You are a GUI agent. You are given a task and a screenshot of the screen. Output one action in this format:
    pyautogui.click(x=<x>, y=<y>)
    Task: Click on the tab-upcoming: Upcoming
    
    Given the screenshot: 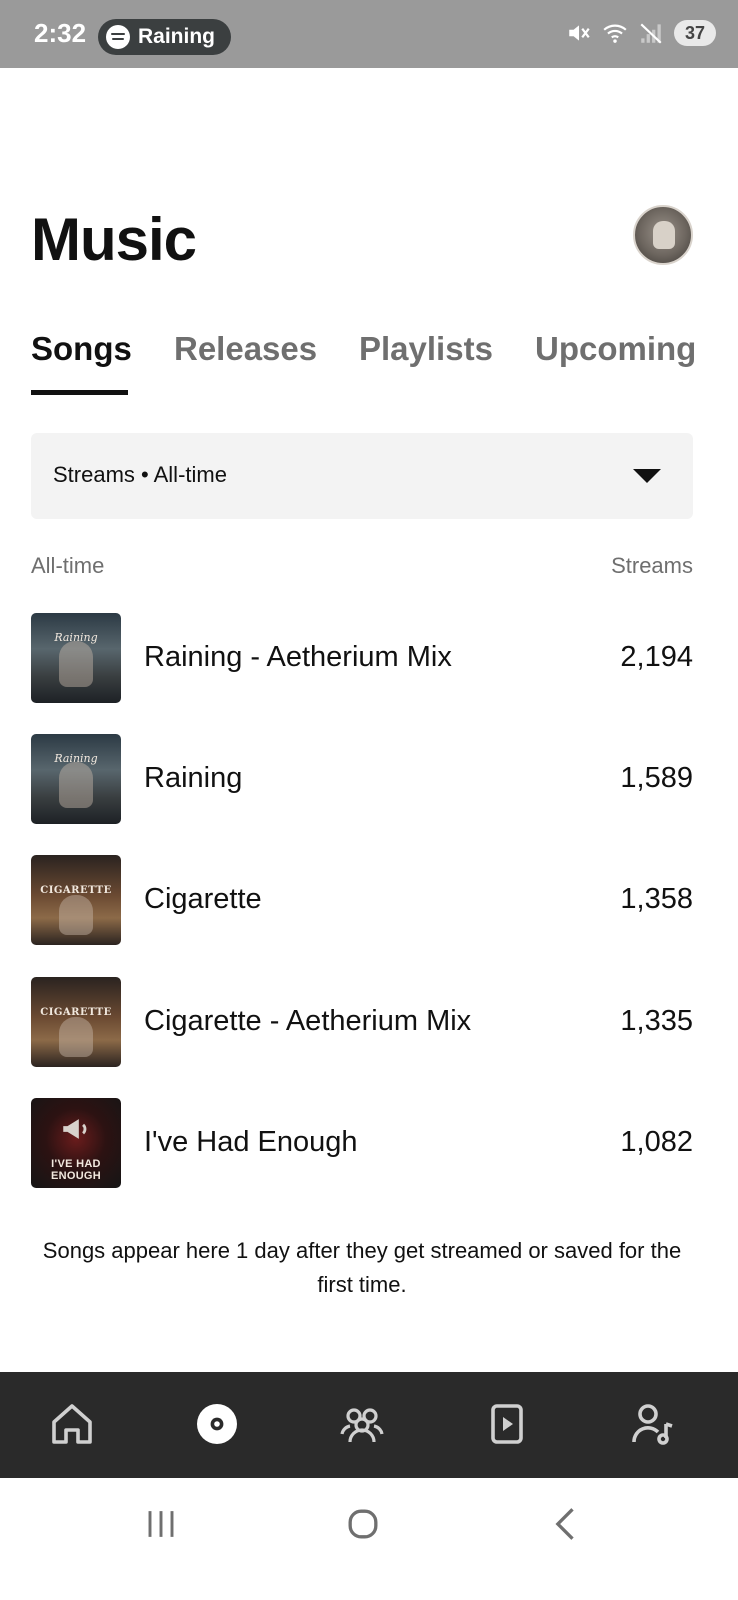 What is the action you would take?
    pyautogui.click(x=615, y=349)
    